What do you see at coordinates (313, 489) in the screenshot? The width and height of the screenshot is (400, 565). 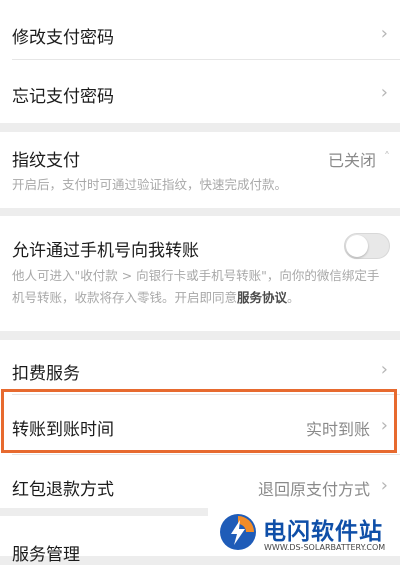 I see `red-packet-refund-value: 退回原支付方式` at bounding box center [313, 489].